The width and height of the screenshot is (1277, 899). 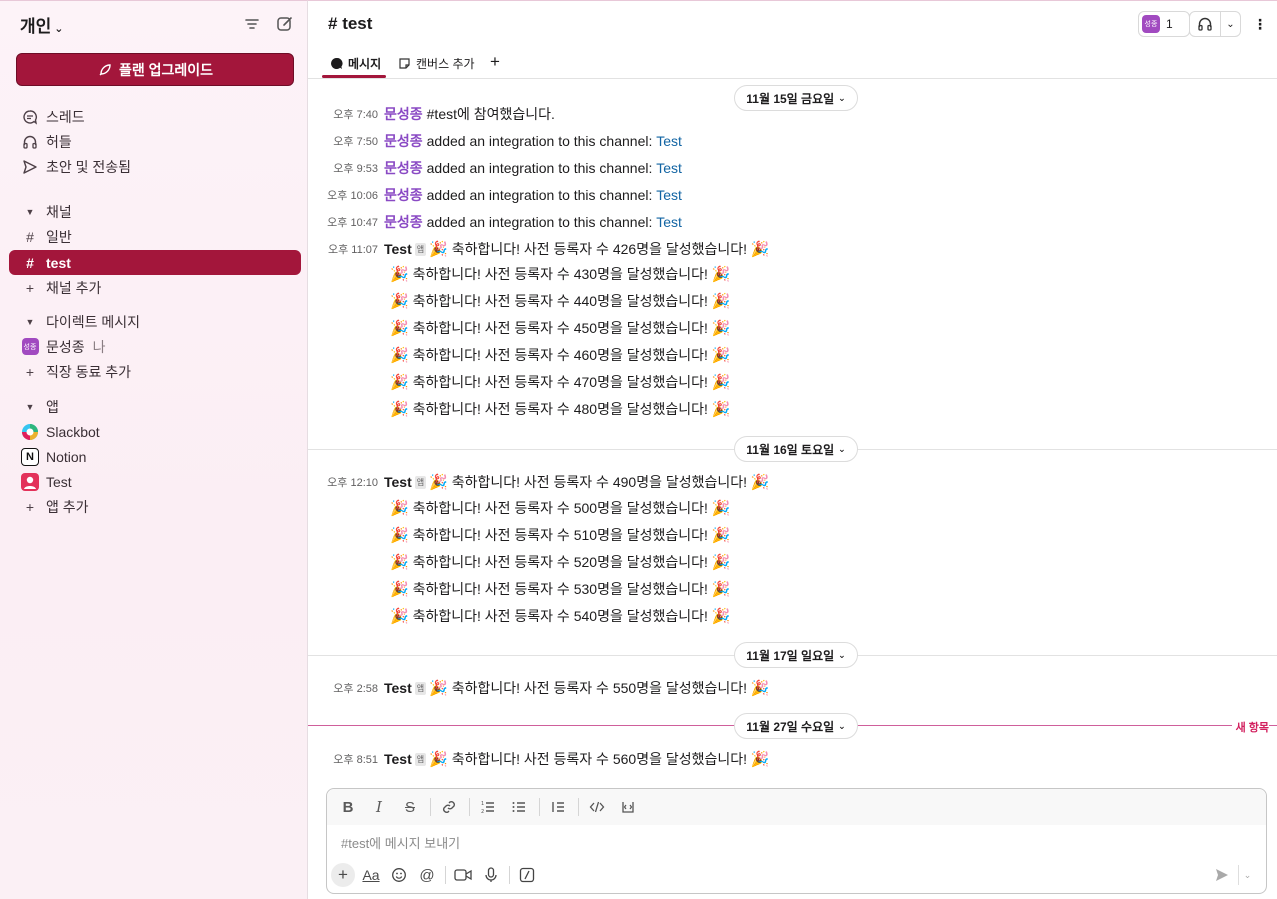 I want to click on code-icon, so click(x=597, y=807).